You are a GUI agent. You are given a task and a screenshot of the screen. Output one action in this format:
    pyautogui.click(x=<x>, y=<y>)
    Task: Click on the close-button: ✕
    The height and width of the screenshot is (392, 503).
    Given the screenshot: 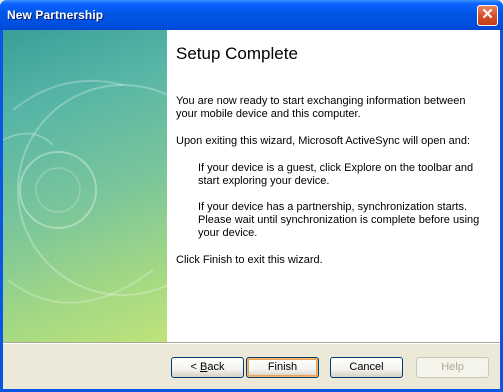 What is the action you would take?
    pyautogui.click(x=487, y=15)
    